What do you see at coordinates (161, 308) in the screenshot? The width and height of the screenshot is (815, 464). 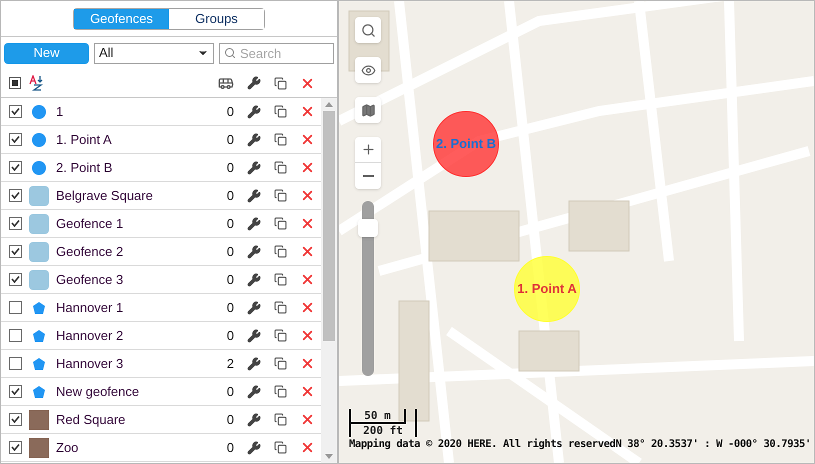 I see `geofence-row: Hannover 1 0` at bounding box center [161, 308].